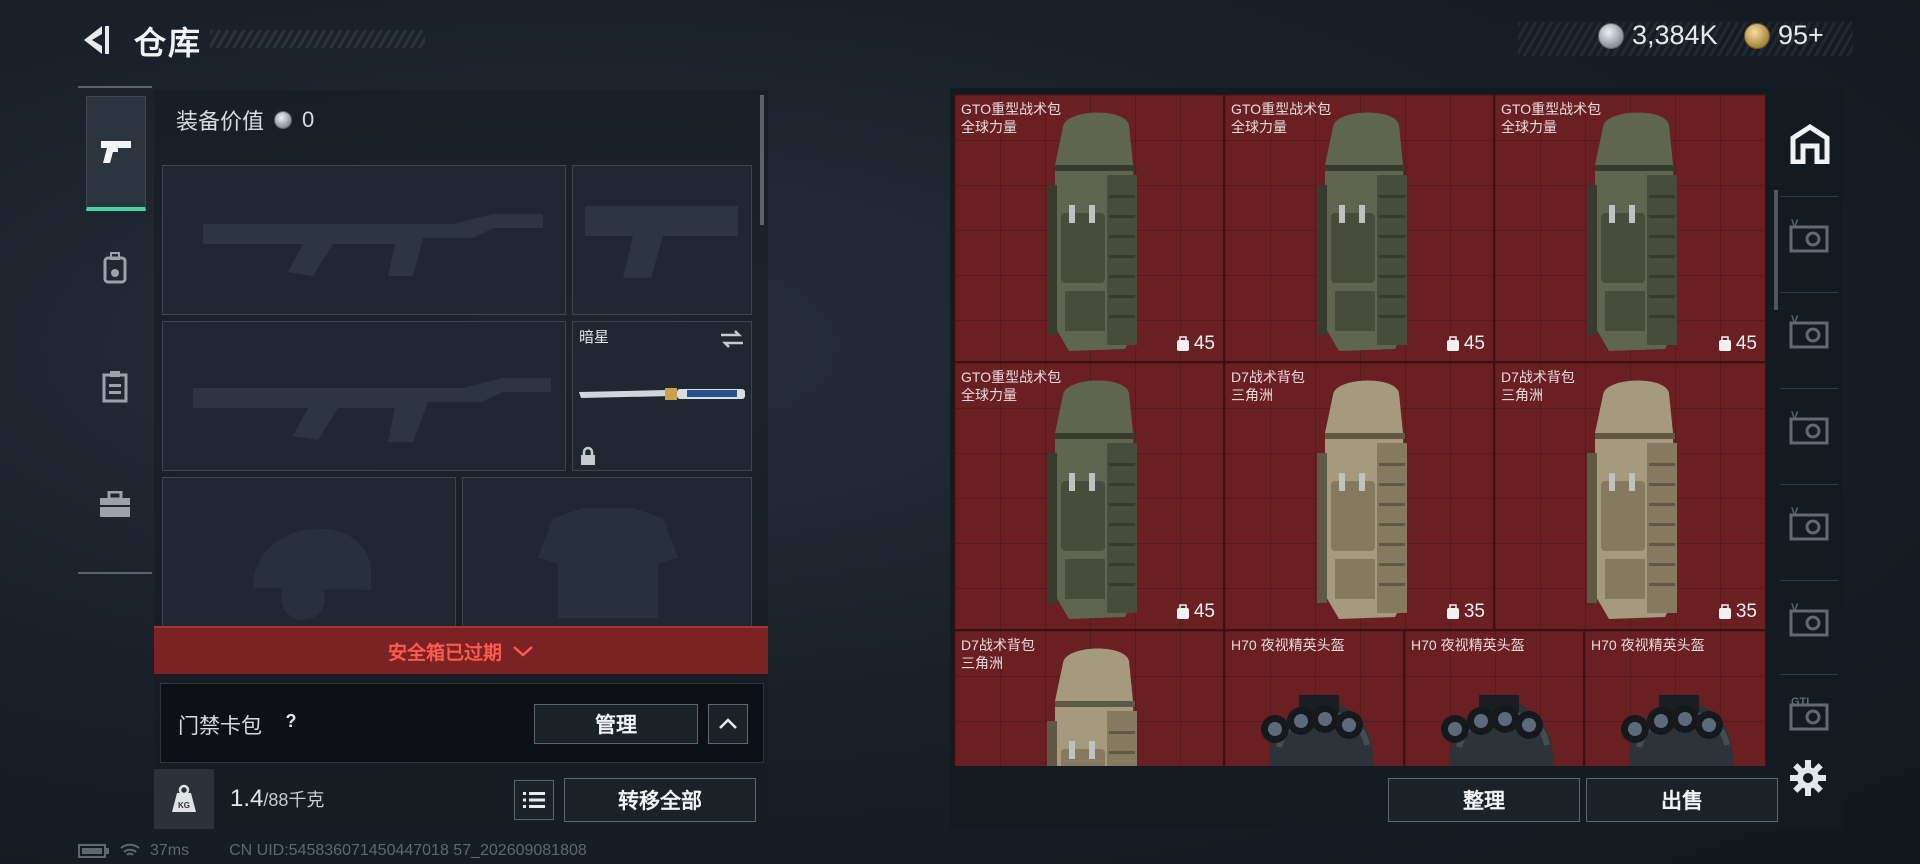  What do you see at coordinates (277, 799) in the screenshot?
I see `carry-weight: 1.4/88千克` at bounding box center [277, 799].